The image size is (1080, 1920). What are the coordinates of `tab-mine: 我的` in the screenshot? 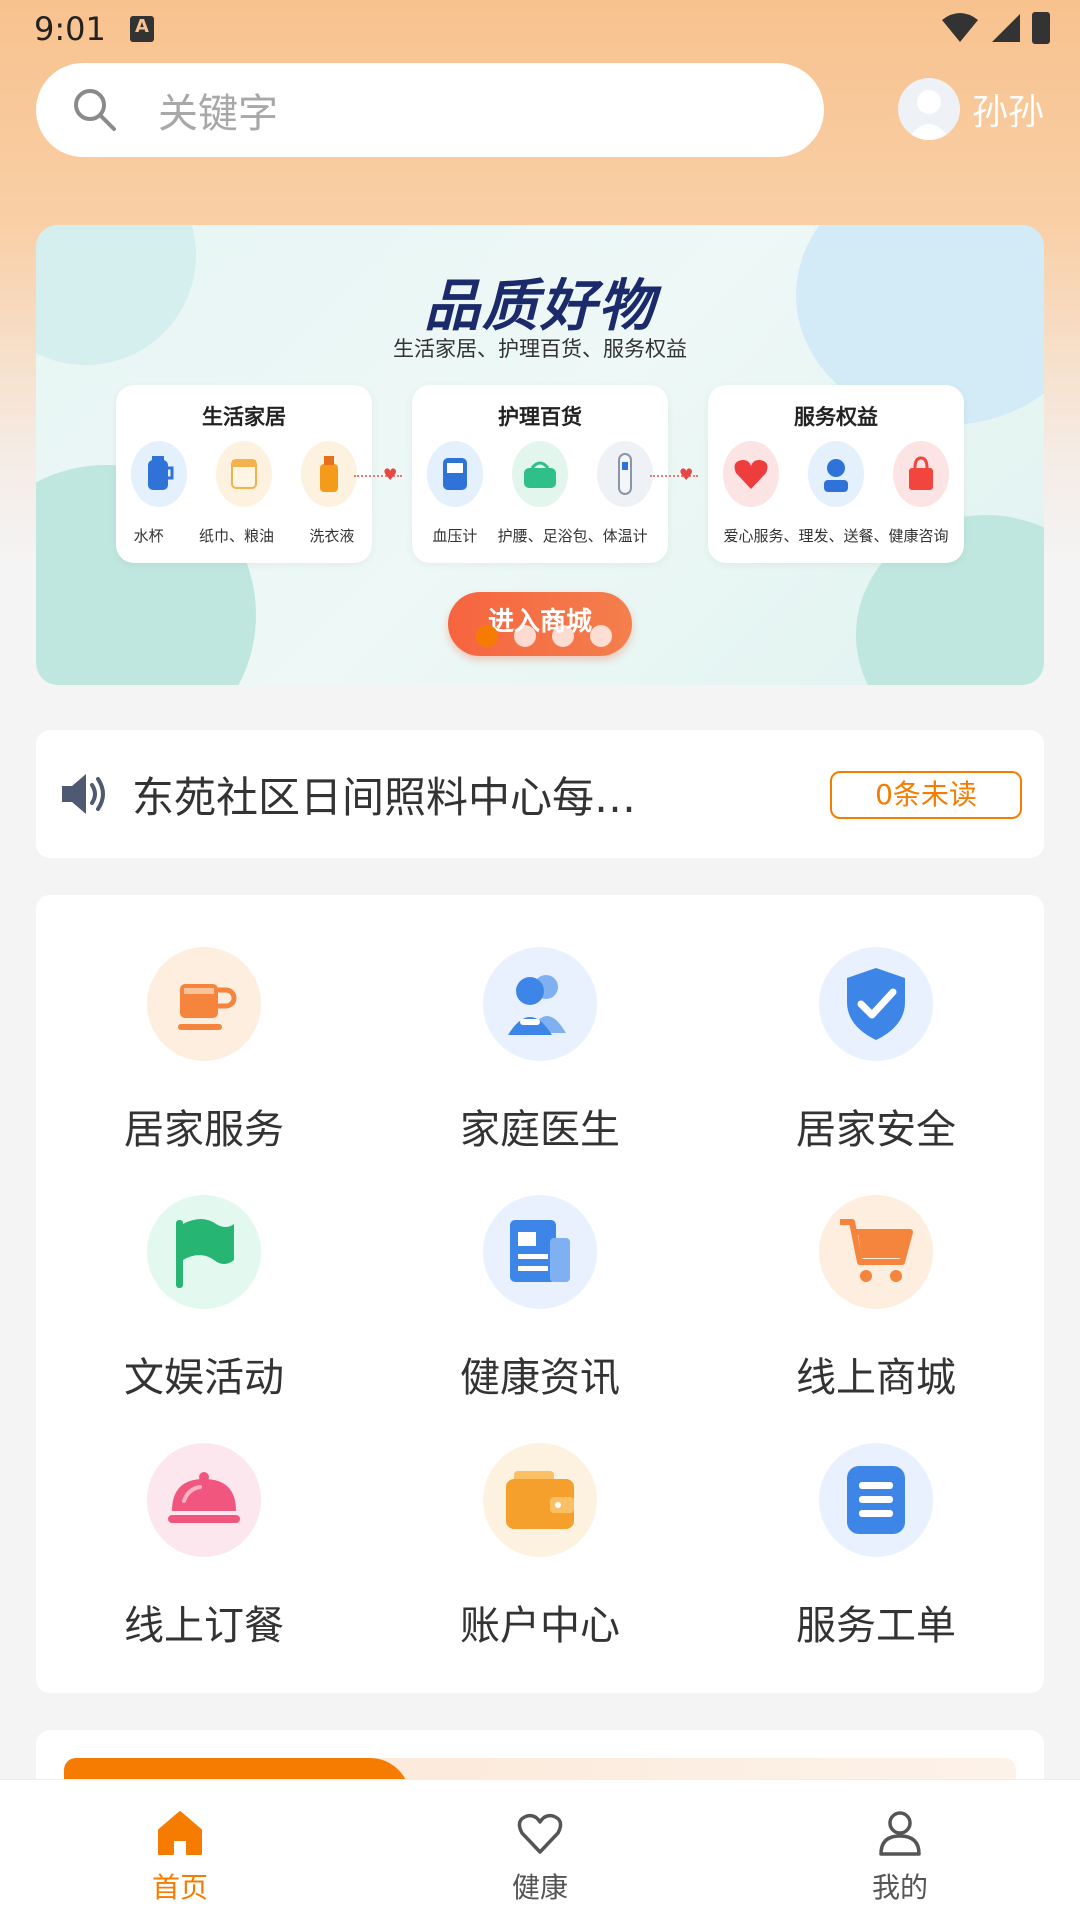 It's located at (900, 1850).